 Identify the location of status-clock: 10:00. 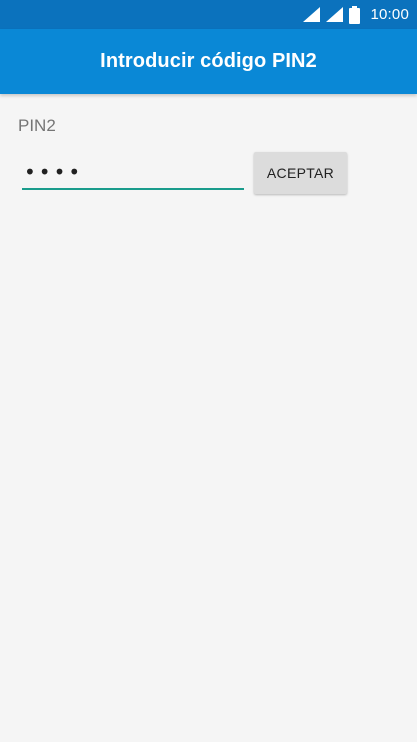
(389, 14).